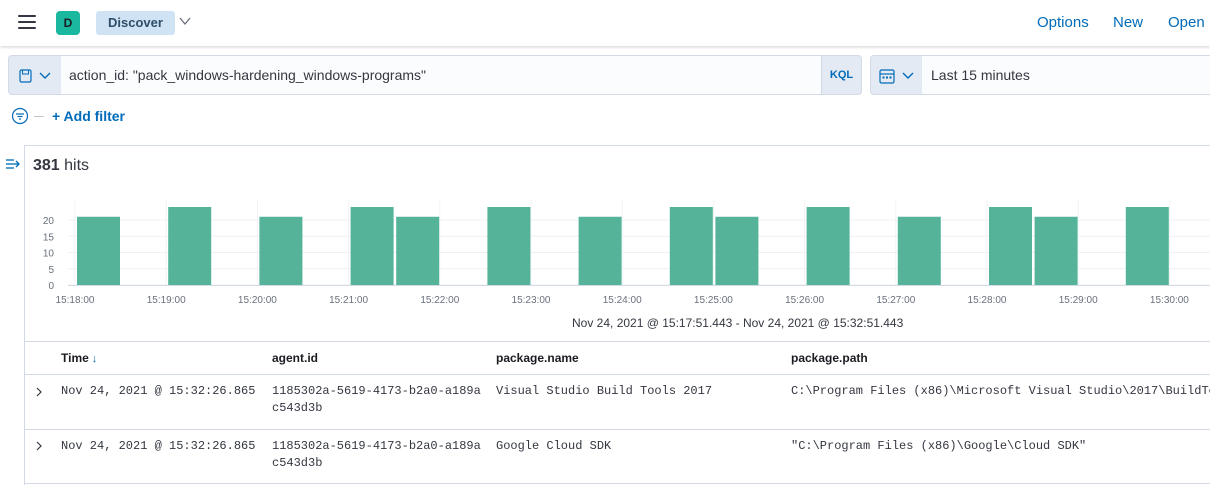  What do you see at coordinates (713, 300) in the screenshot?
I see `x-tick-label: 15:25:00` at bounding box center [713, 300].